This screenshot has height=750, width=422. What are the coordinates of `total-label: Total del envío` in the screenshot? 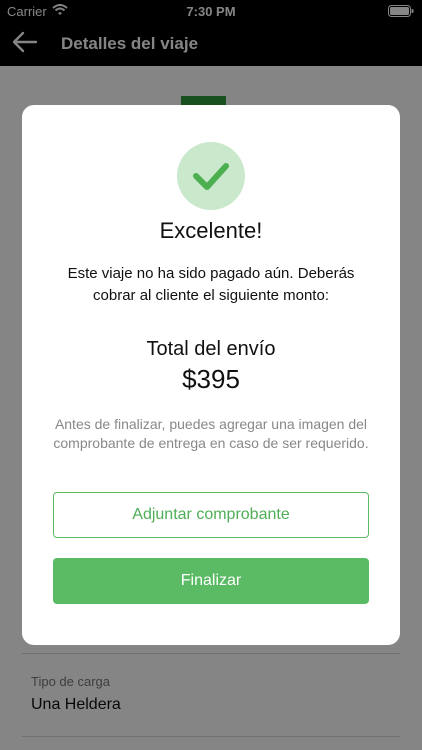 It's located at (211, 349).